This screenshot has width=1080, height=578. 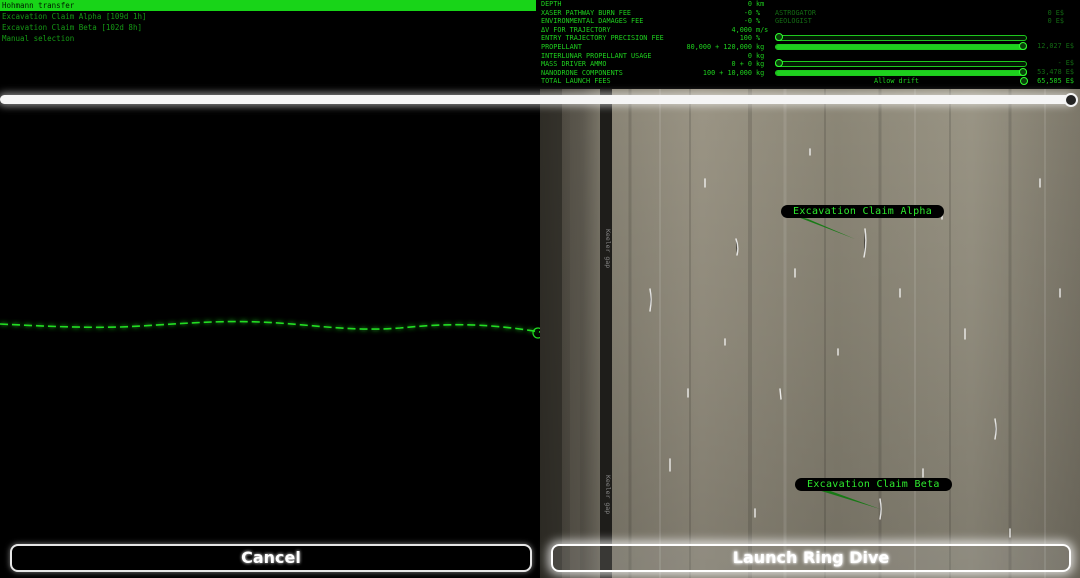 What do you see at coordinates (760, 4) in the screenshot?
I see `fee-unit: km` at bounding box center [760, 4].